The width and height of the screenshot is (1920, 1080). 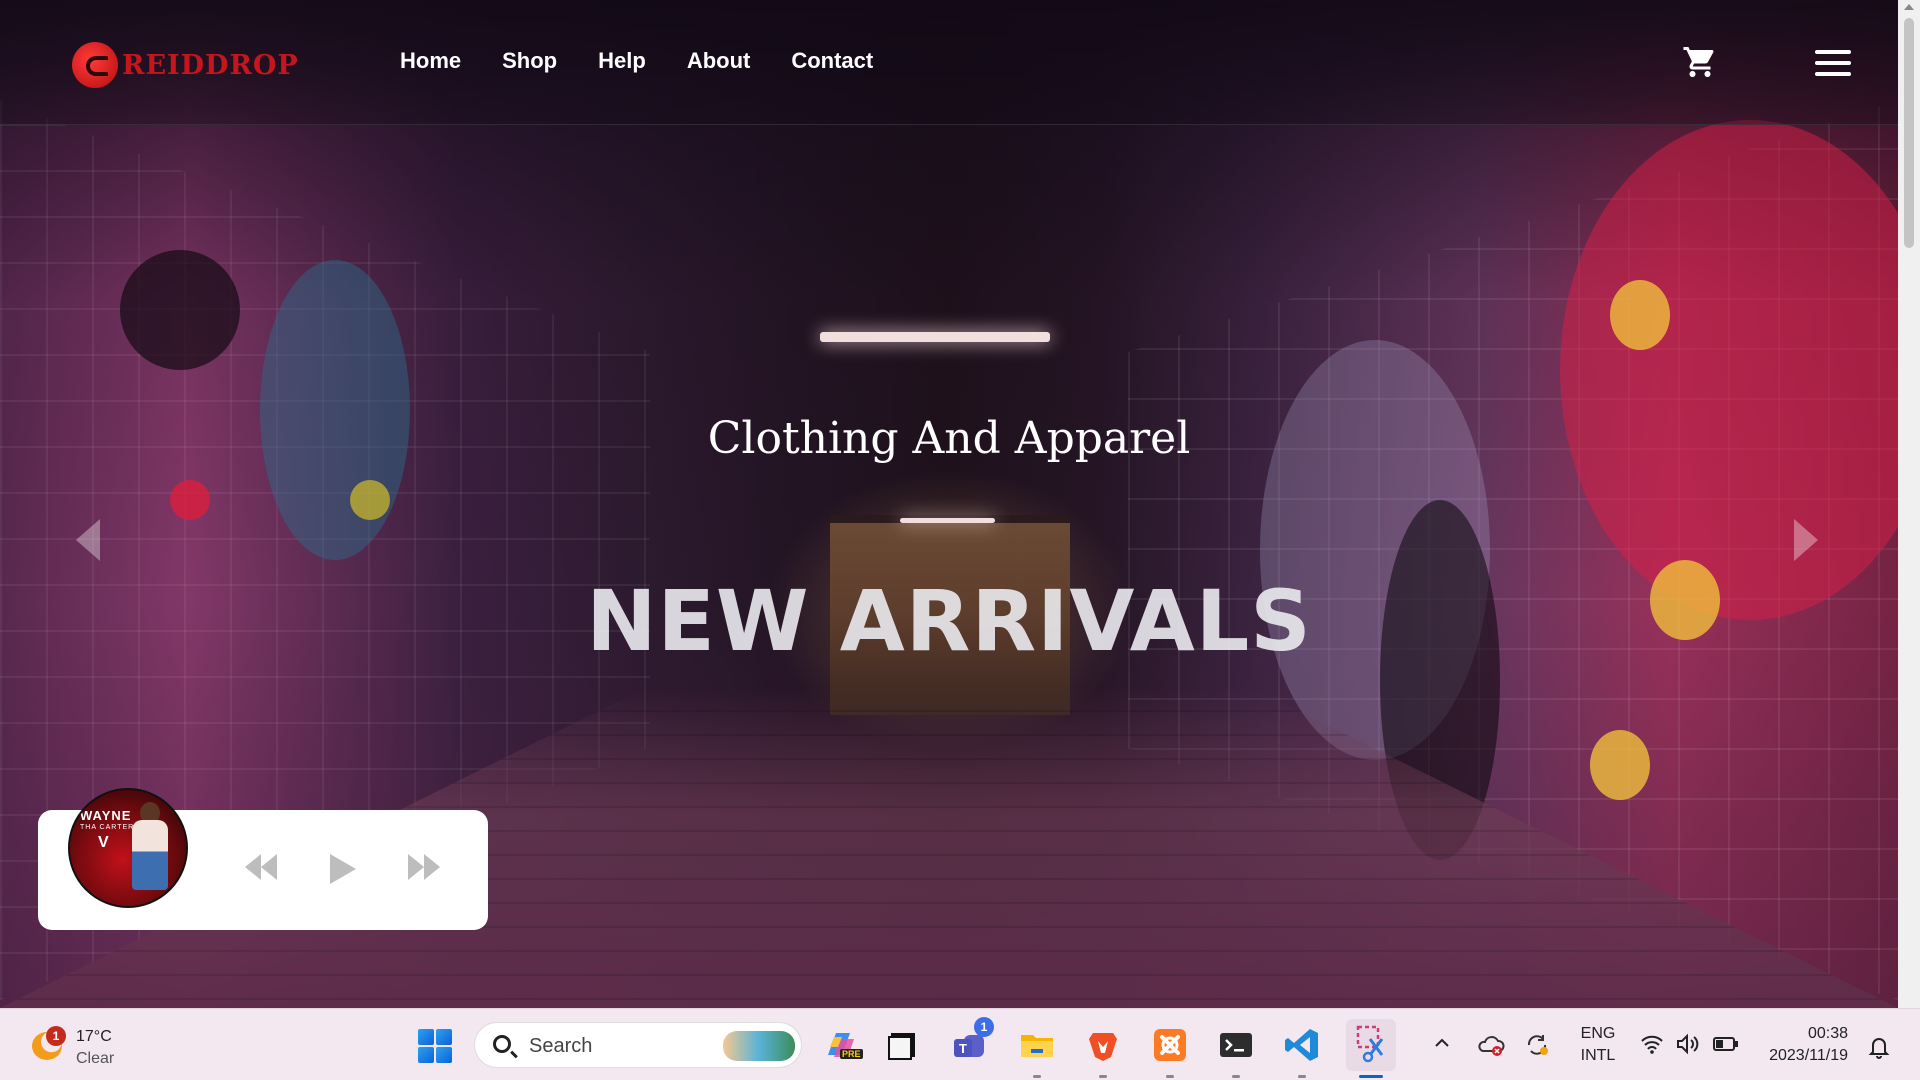 What do you see at coordinates (210, 65) in the screenshot?
I see `logo-text: REIDDROP` at bounding box center [210, 65].